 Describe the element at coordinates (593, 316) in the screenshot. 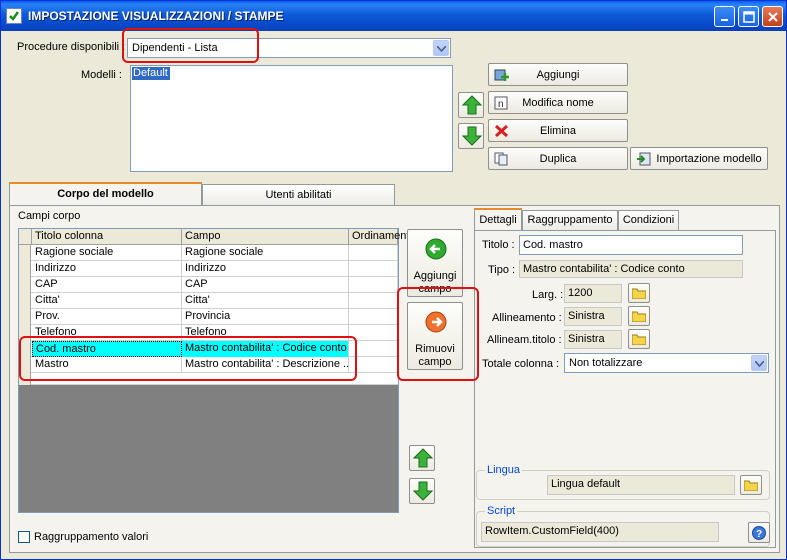

I see `allineamento-field: Sinistra` at that location.